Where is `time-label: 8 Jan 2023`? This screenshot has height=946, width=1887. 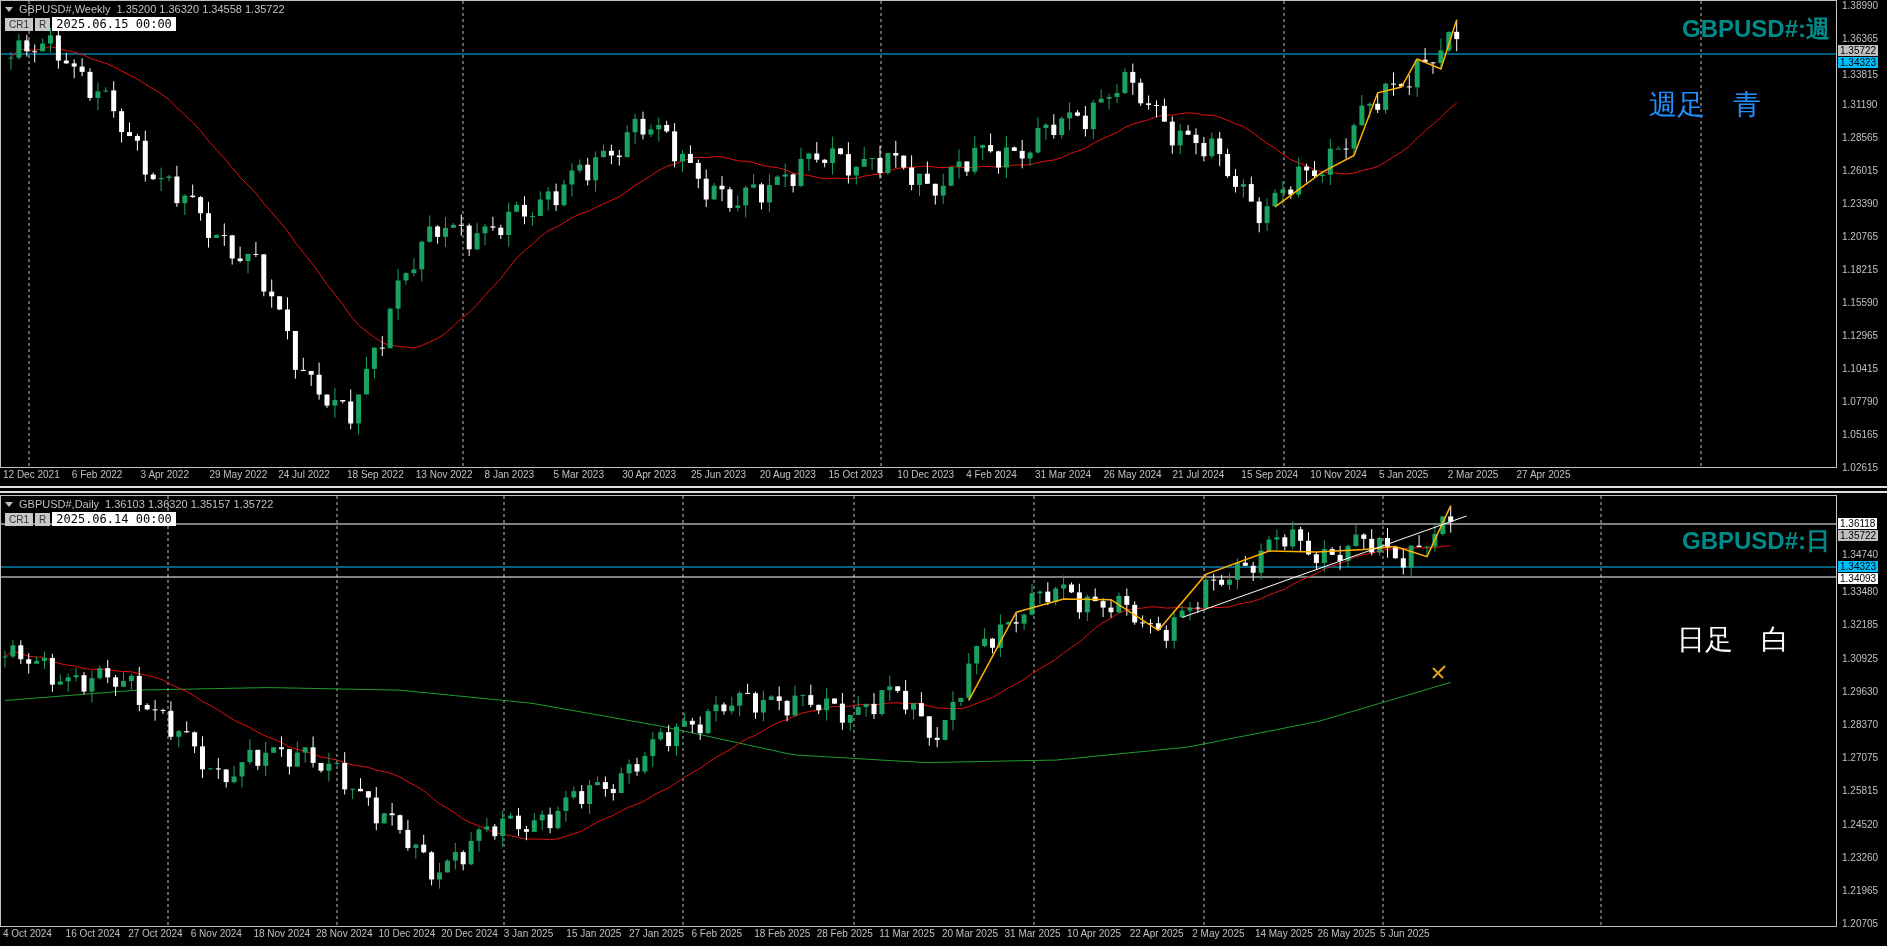
time-label: 8 Jan 2023 is located at coordinates (509, 475).